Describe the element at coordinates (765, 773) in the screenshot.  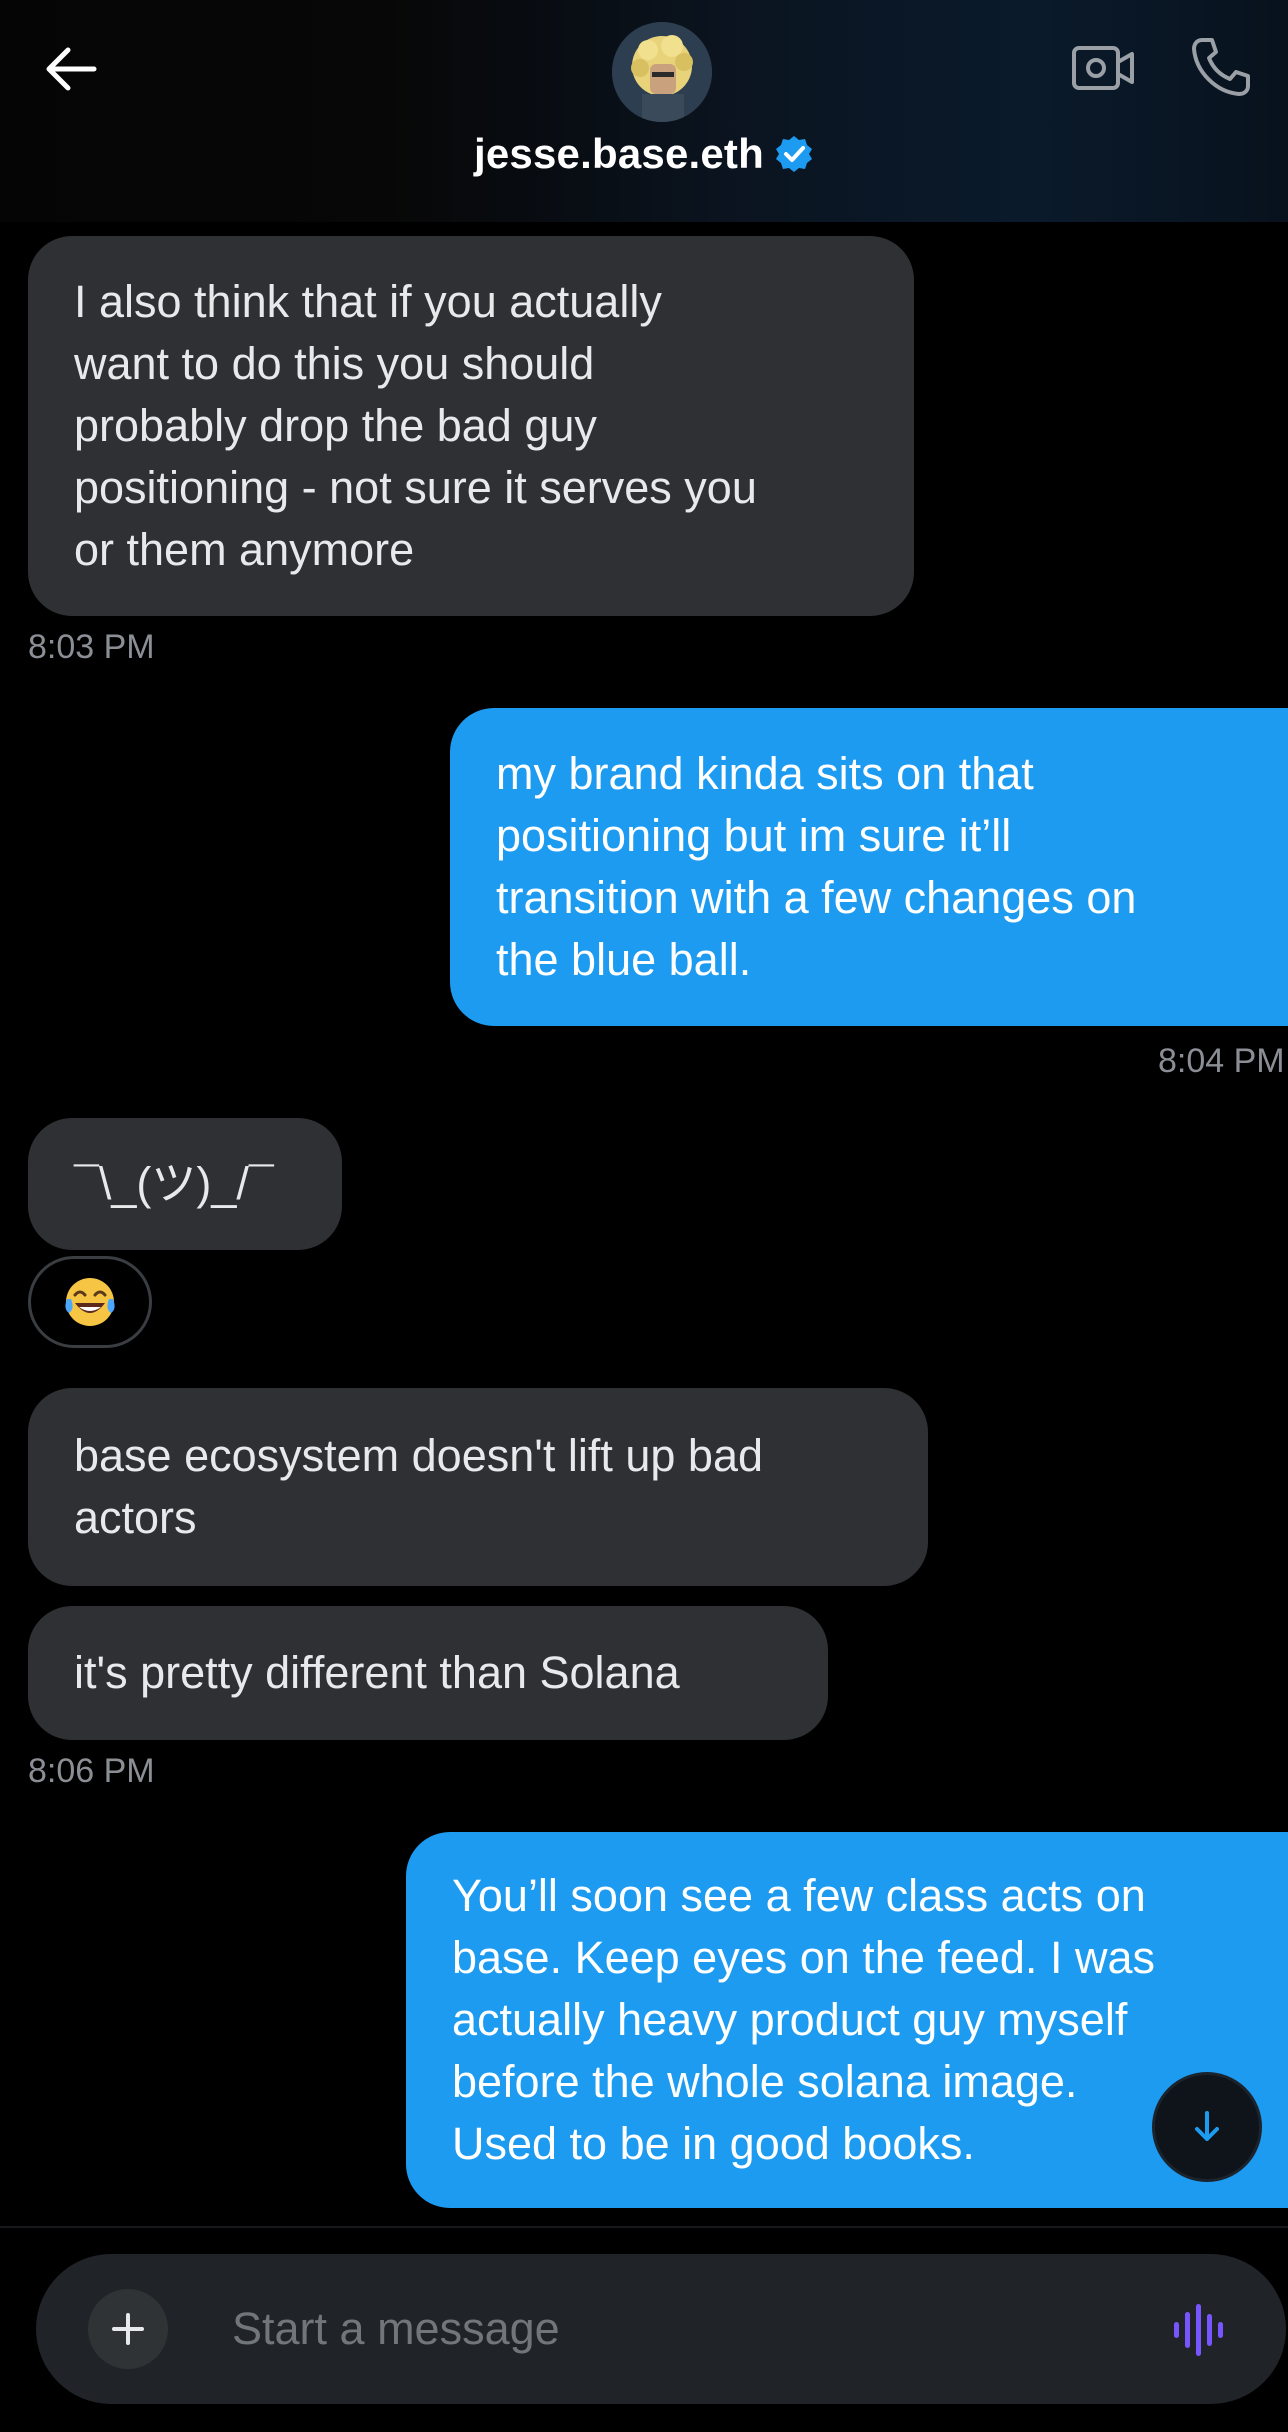
I see `message-line: my brand kinda sits on that` at that location.